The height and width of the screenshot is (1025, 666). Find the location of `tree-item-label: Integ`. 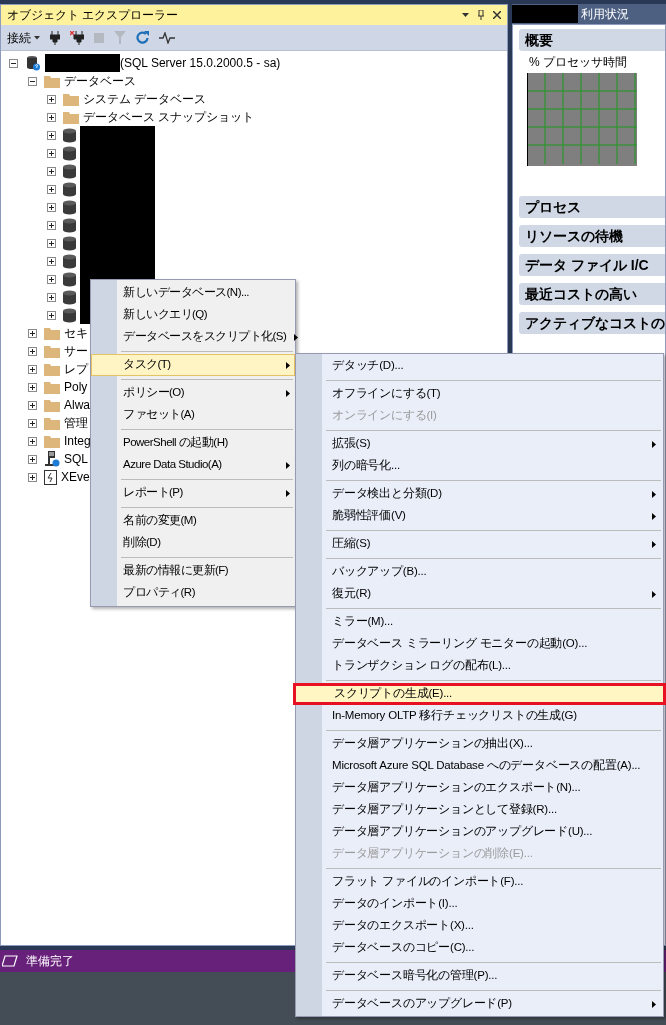

tree-item-label: Integ is located at coordinates (77, 441).